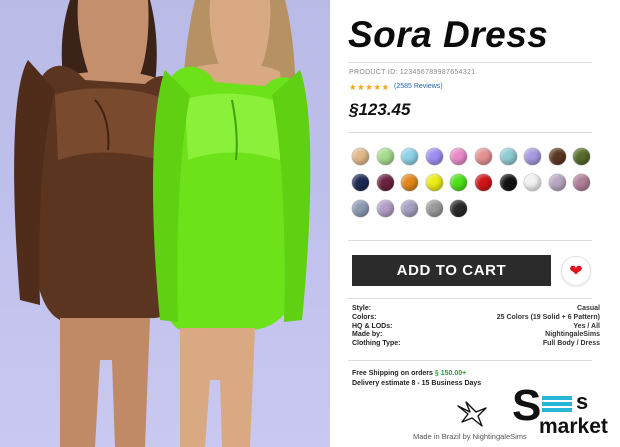  Describe the element at coordinates (476, 344) in the screenshot. I see `spec-row-type: Clothing Type: Full Body / Dress` at that location.